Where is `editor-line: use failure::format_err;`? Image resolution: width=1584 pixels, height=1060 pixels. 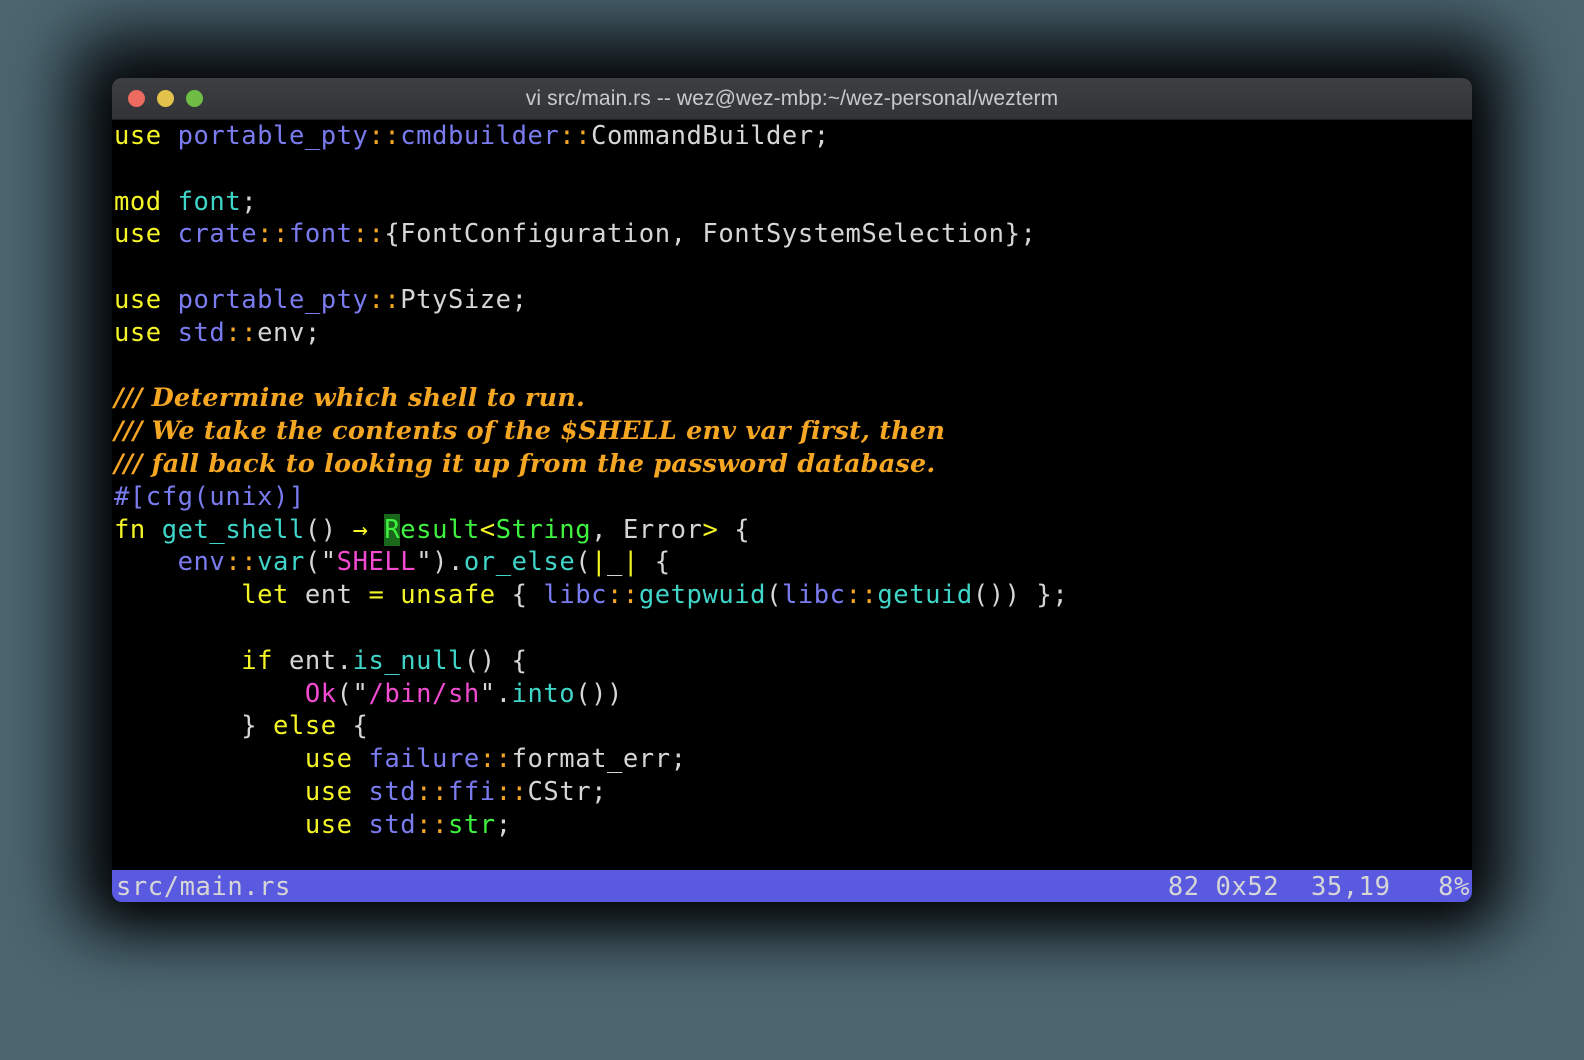 editor-line: use failure::format_err; is located at coordinates (792, 759).